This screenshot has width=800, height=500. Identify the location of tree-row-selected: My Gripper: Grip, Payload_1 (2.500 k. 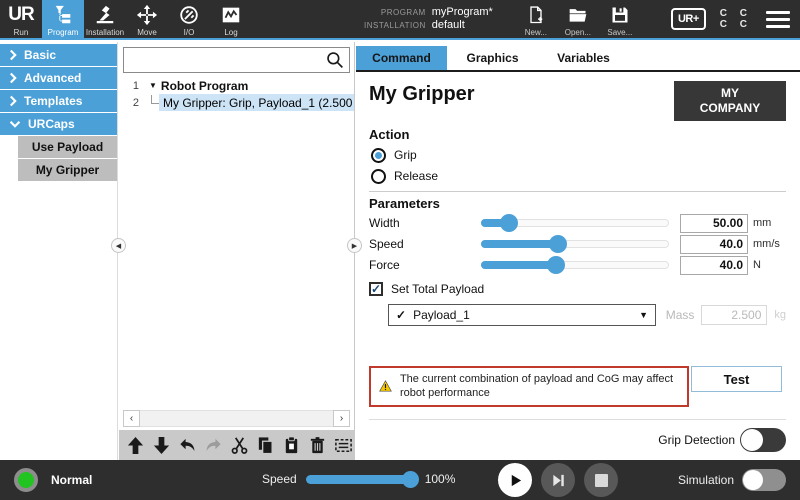
(256, 102).